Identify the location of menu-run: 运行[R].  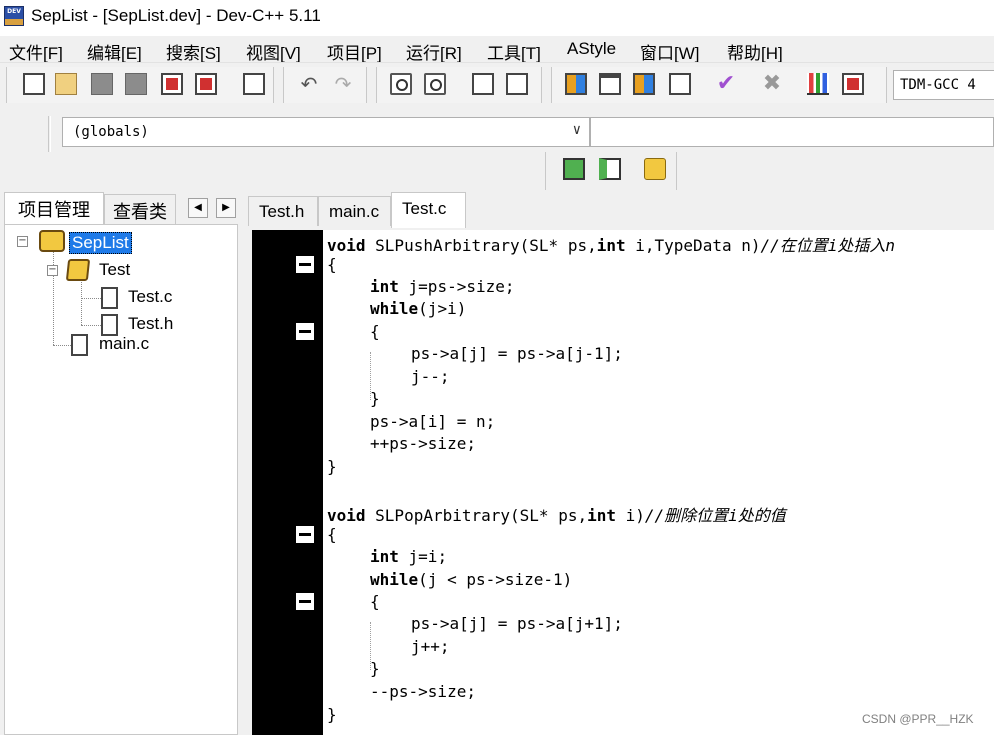
(434, 51).